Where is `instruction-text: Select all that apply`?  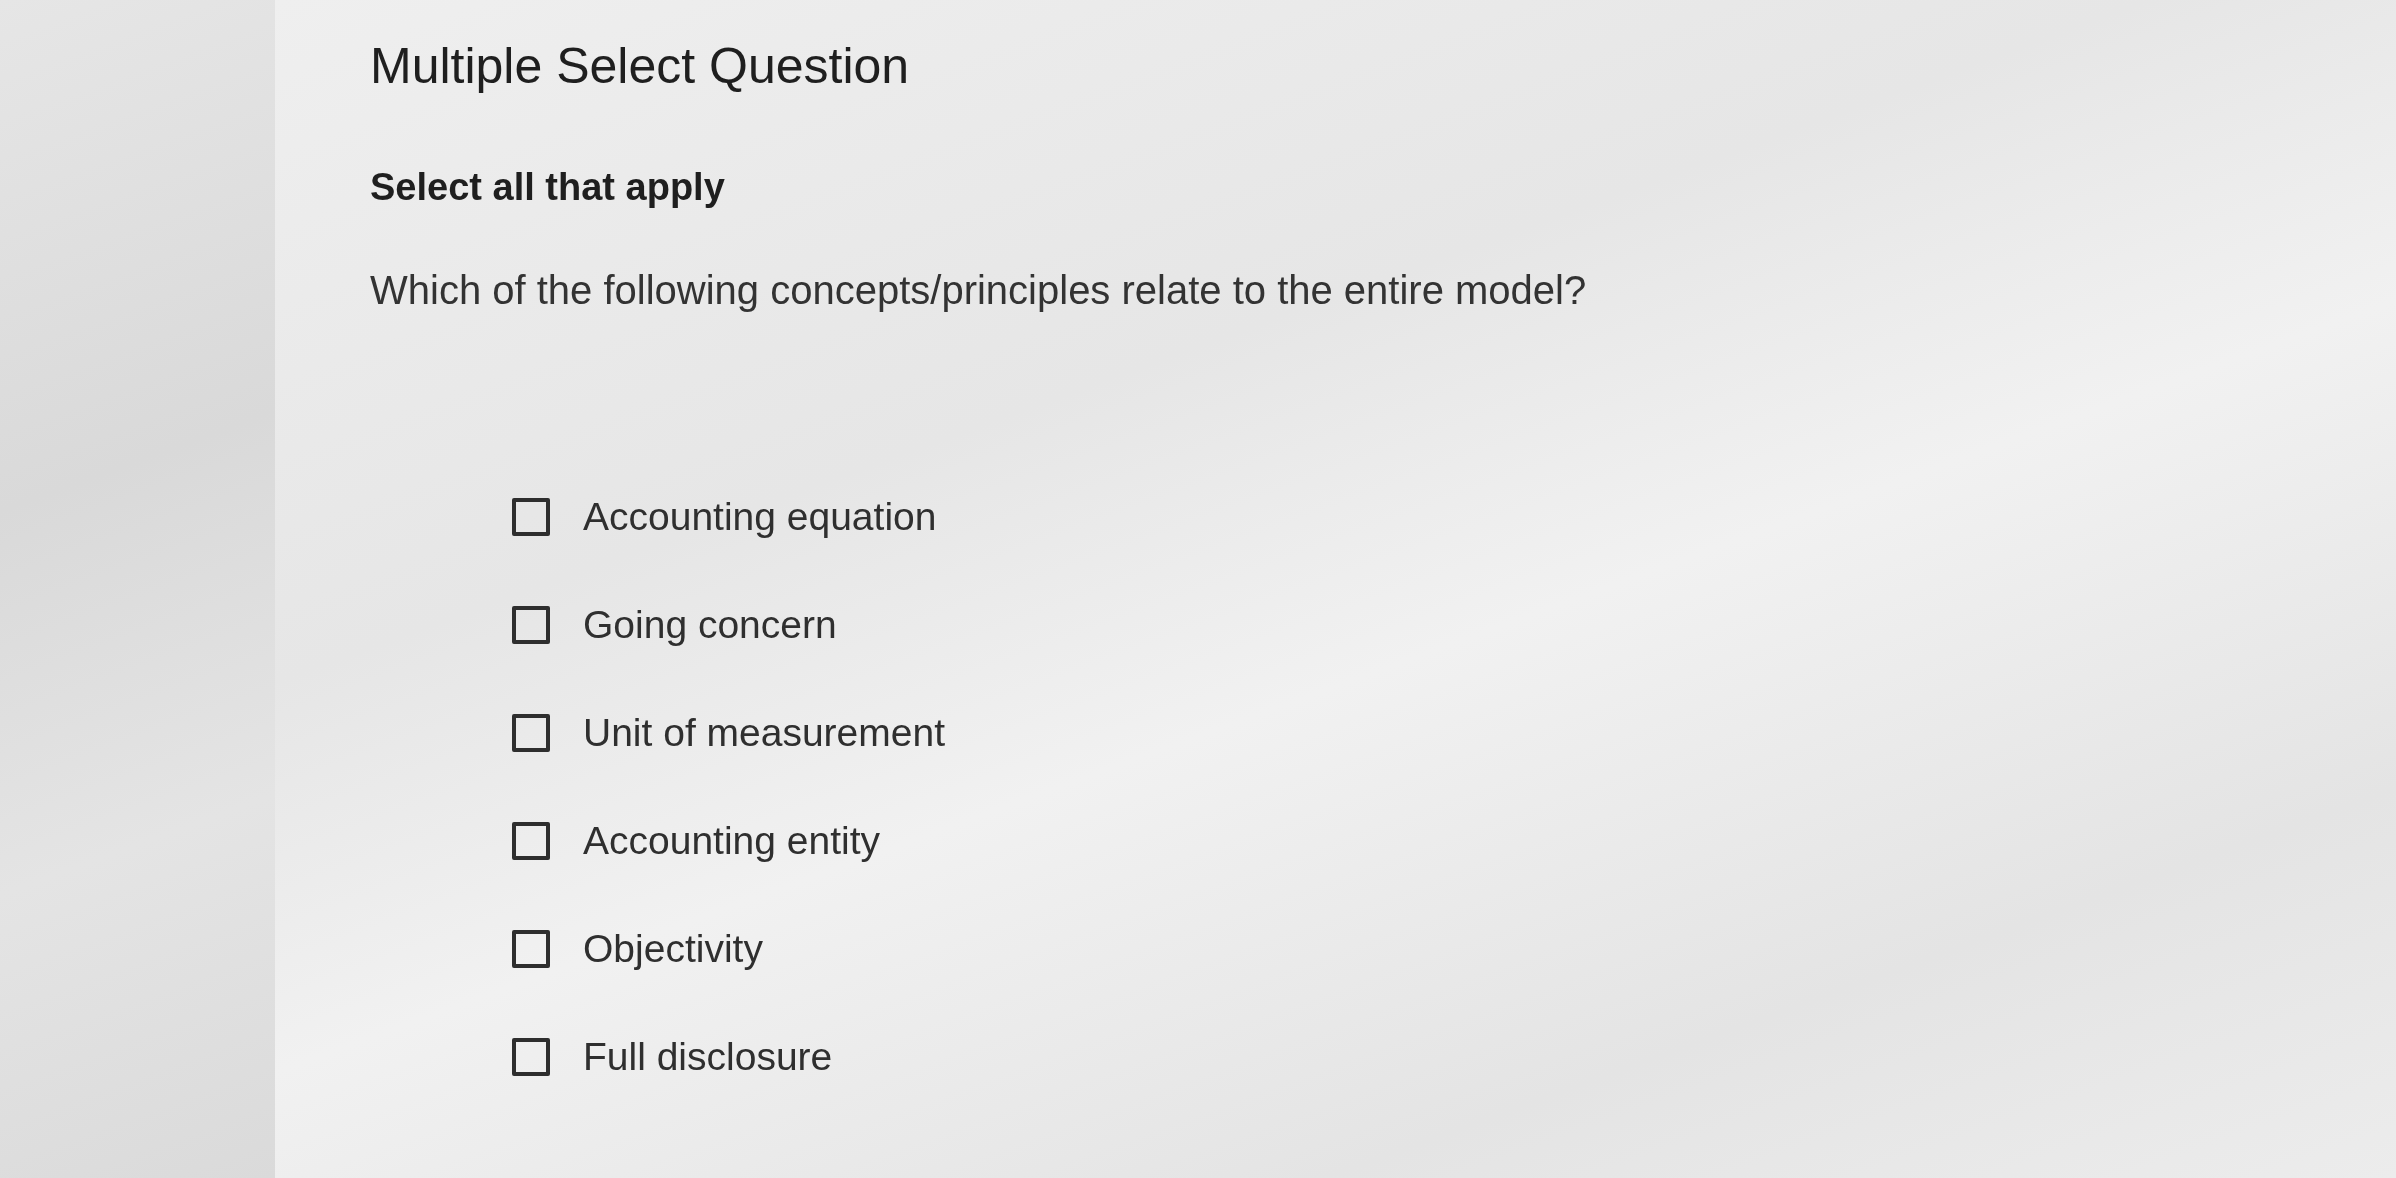 instruction-text: Select all that apply is located at coordinates (547, 187).